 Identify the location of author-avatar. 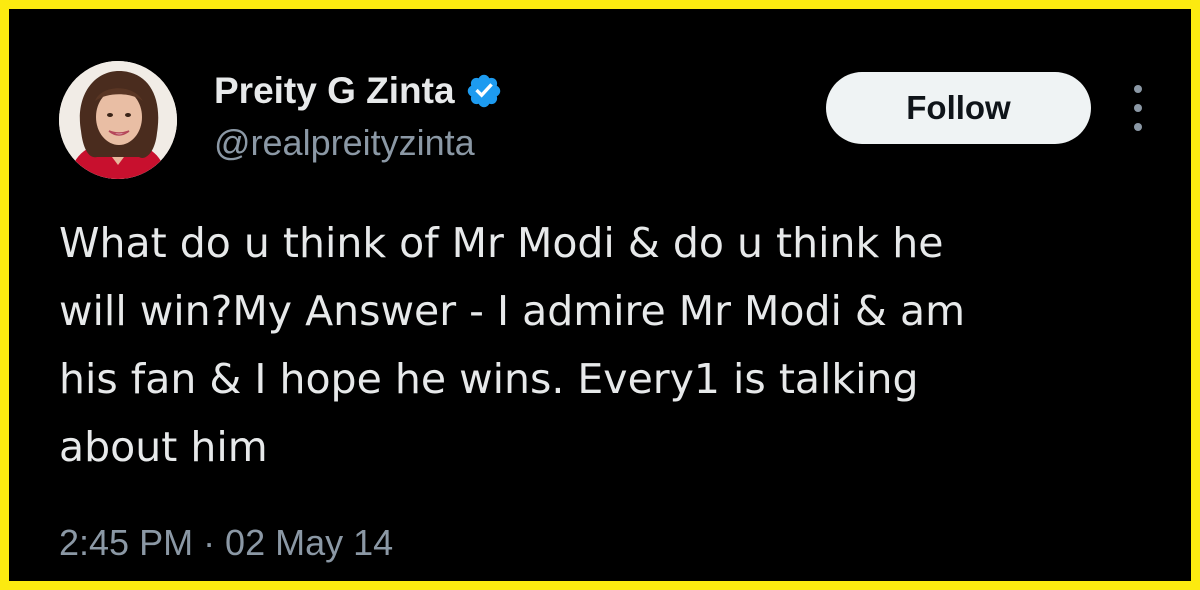
(118, 120).